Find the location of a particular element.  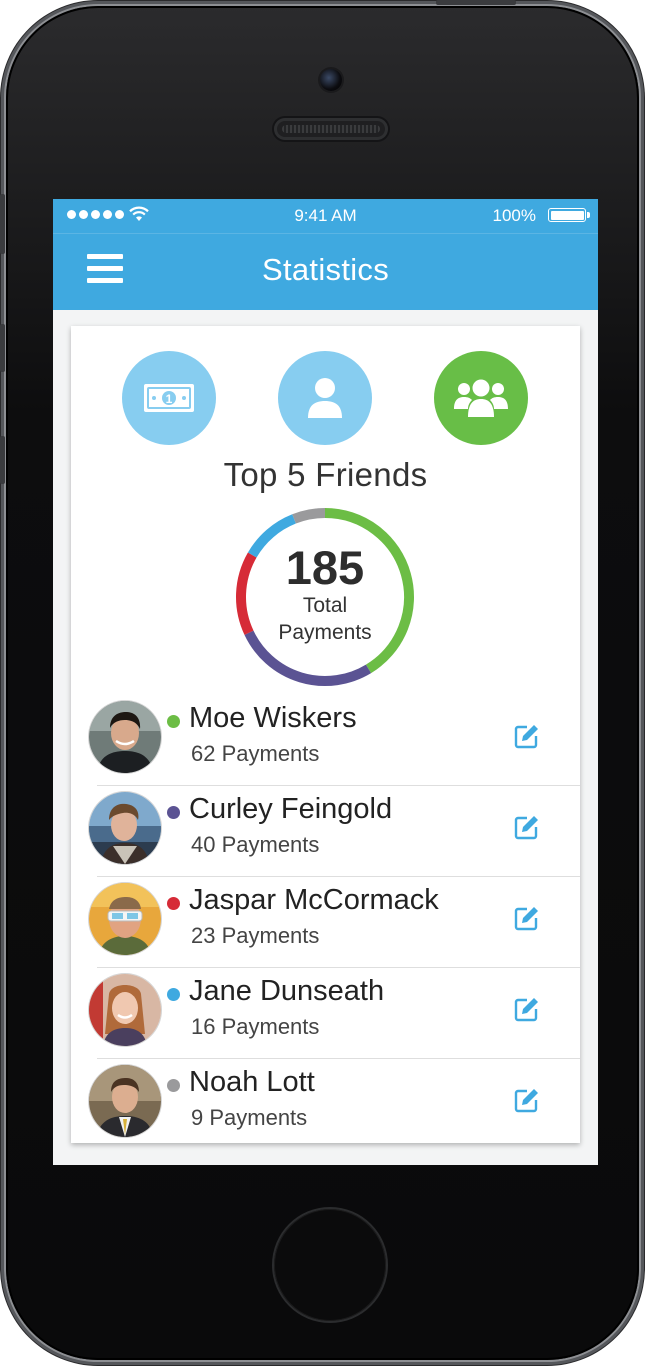

power-button is located at coordinates (476, 2).